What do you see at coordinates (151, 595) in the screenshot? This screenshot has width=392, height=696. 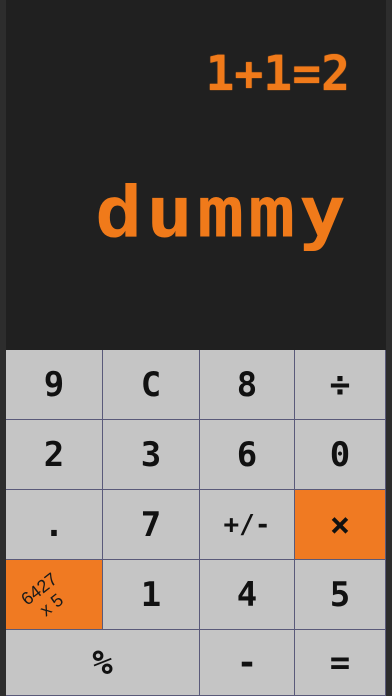 I see `key-1: 1` at bounding box center [151, 595].